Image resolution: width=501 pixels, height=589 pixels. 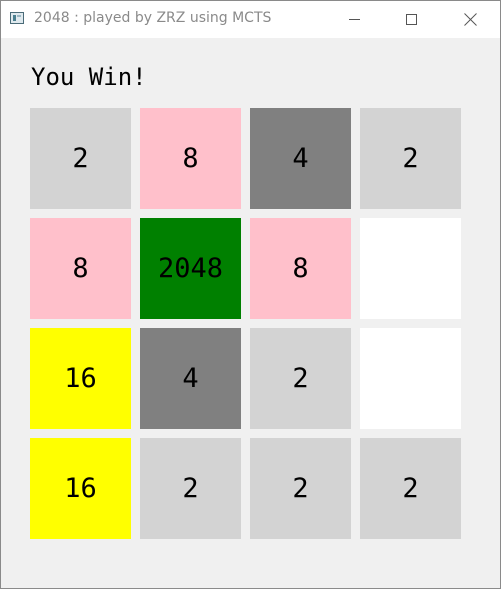 I want to click on title-bar: 2048 : played by ZRZ using MCTS, so click(x=250, y=19).